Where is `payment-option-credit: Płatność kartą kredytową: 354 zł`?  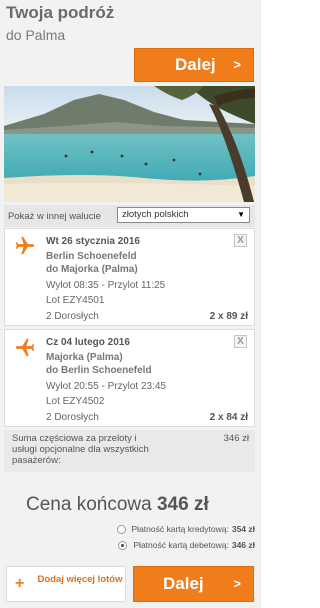
payment-option-credit: Płatność kartą kredytową: 354 zł is located at coordinates (185, 529).